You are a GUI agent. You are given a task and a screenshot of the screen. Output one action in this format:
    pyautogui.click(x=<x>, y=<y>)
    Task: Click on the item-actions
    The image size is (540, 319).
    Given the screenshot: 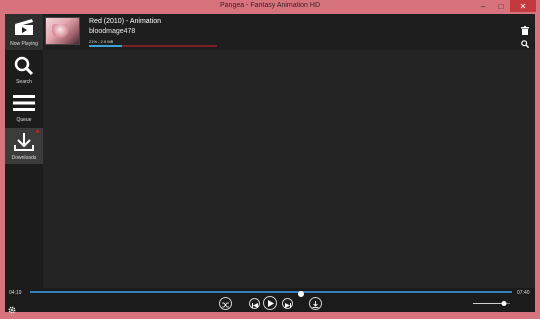 What is the action you would take?
    pyautogui.click(x=526, y=35)
    